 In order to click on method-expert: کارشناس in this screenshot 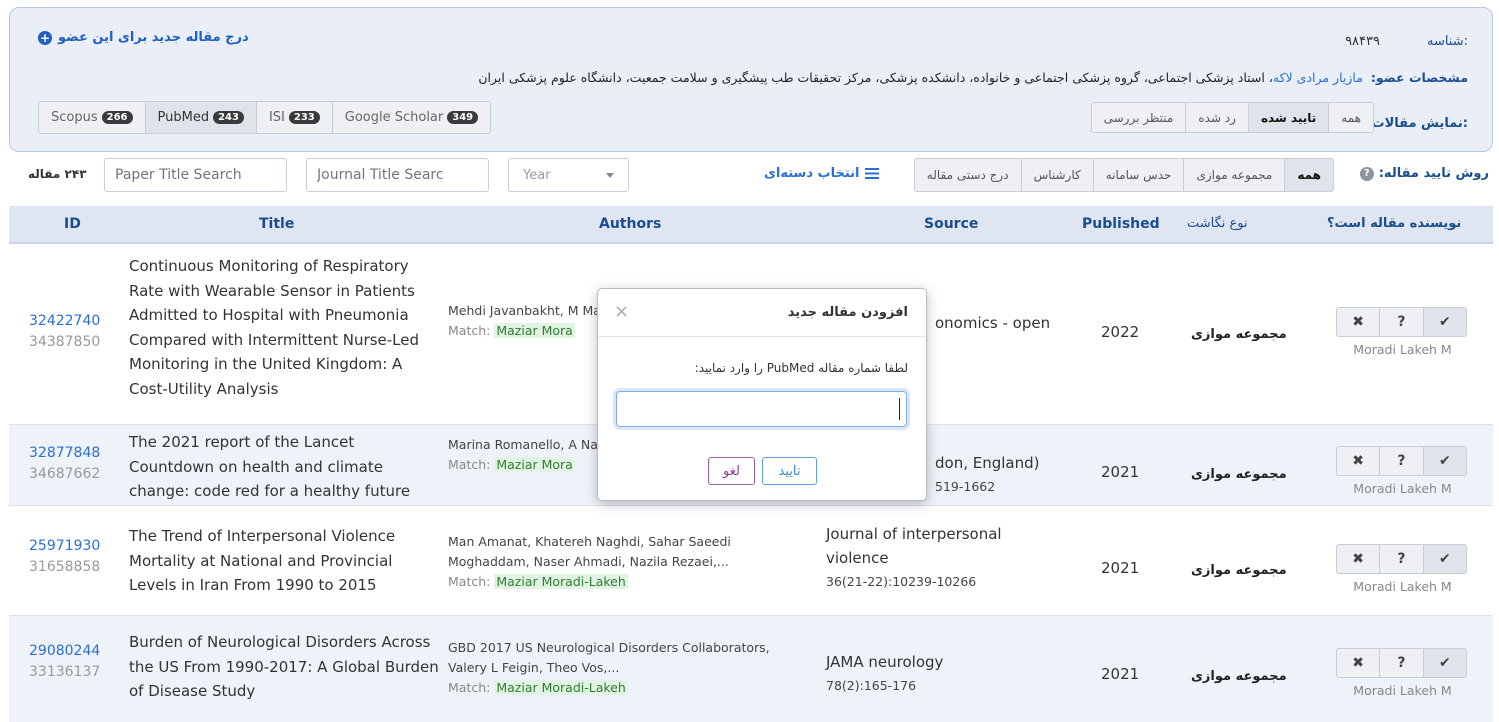, I will do `click(1056, 175)`.